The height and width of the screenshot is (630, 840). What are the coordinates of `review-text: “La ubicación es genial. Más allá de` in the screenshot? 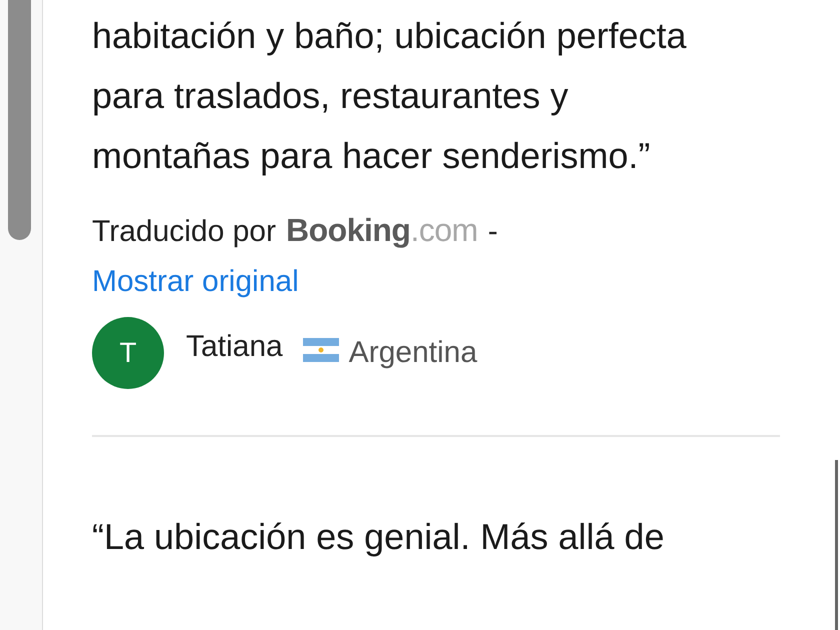 It's located at (379, 537).